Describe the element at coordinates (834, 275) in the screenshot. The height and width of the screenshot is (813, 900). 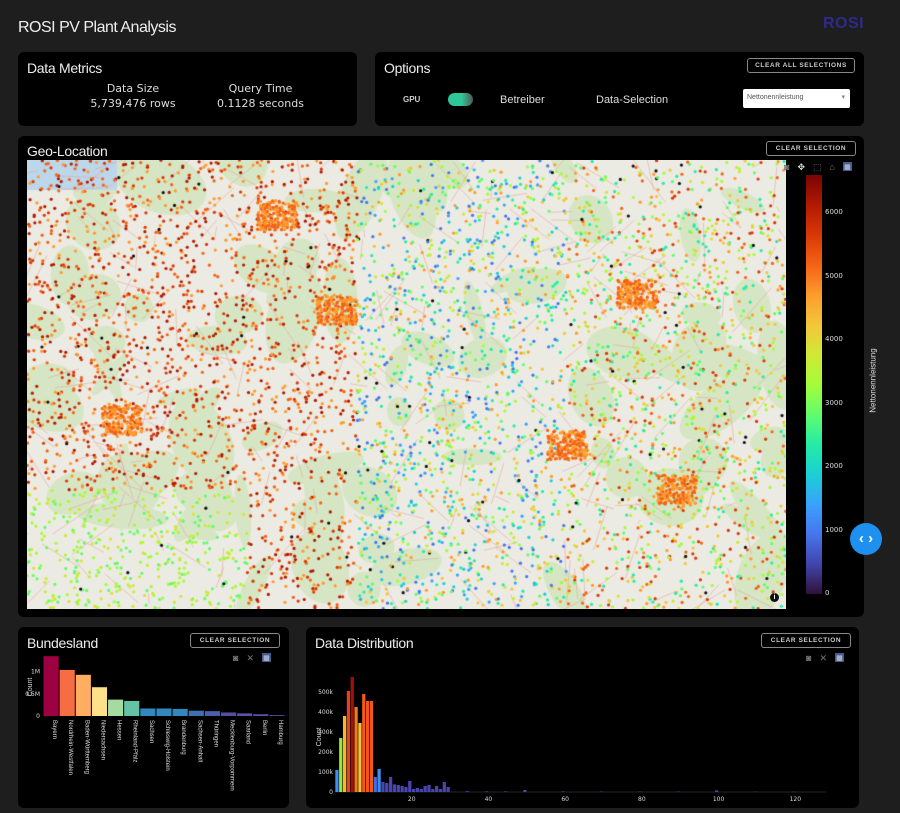
I see `colorbar-tick: 5000` at that location.